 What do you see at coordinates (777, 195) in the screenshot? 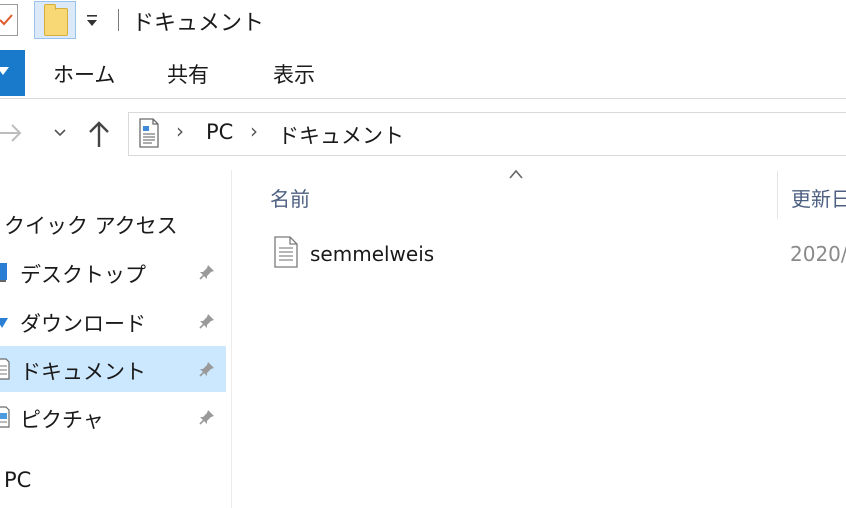
I see `column-divider` at bounding box center [777, 195].